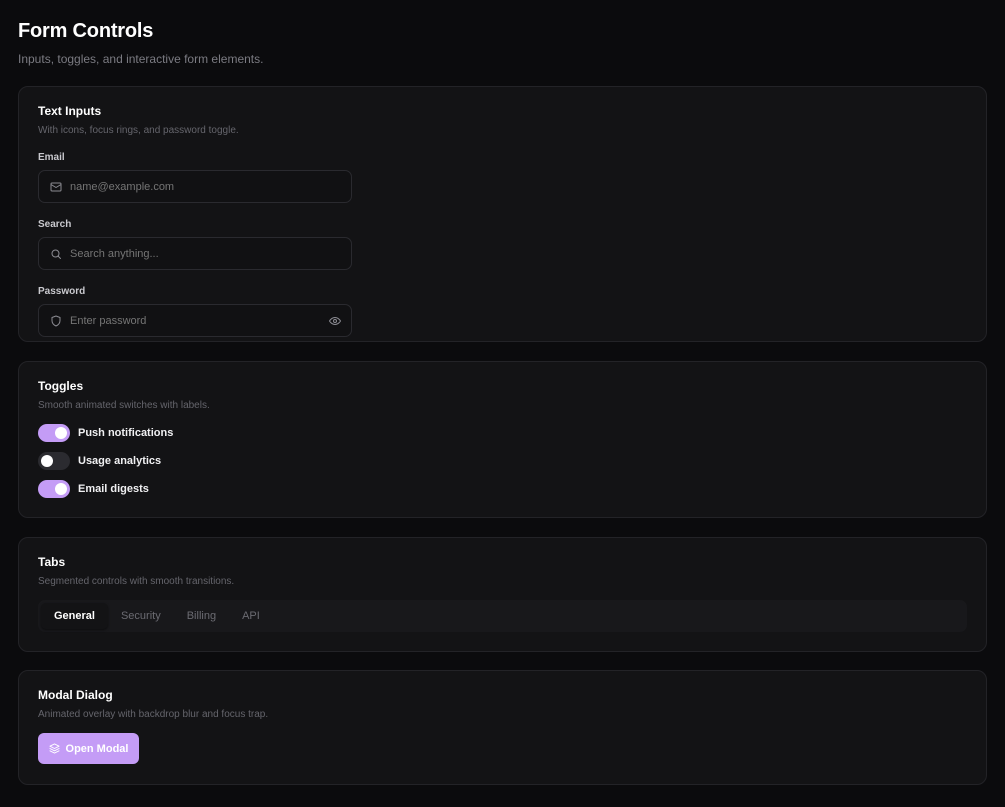 The image size is (1005, 807). Describe the element at coordinates (70, 111) in the screenshot. I see `card-title: Text Inputs` at that location.